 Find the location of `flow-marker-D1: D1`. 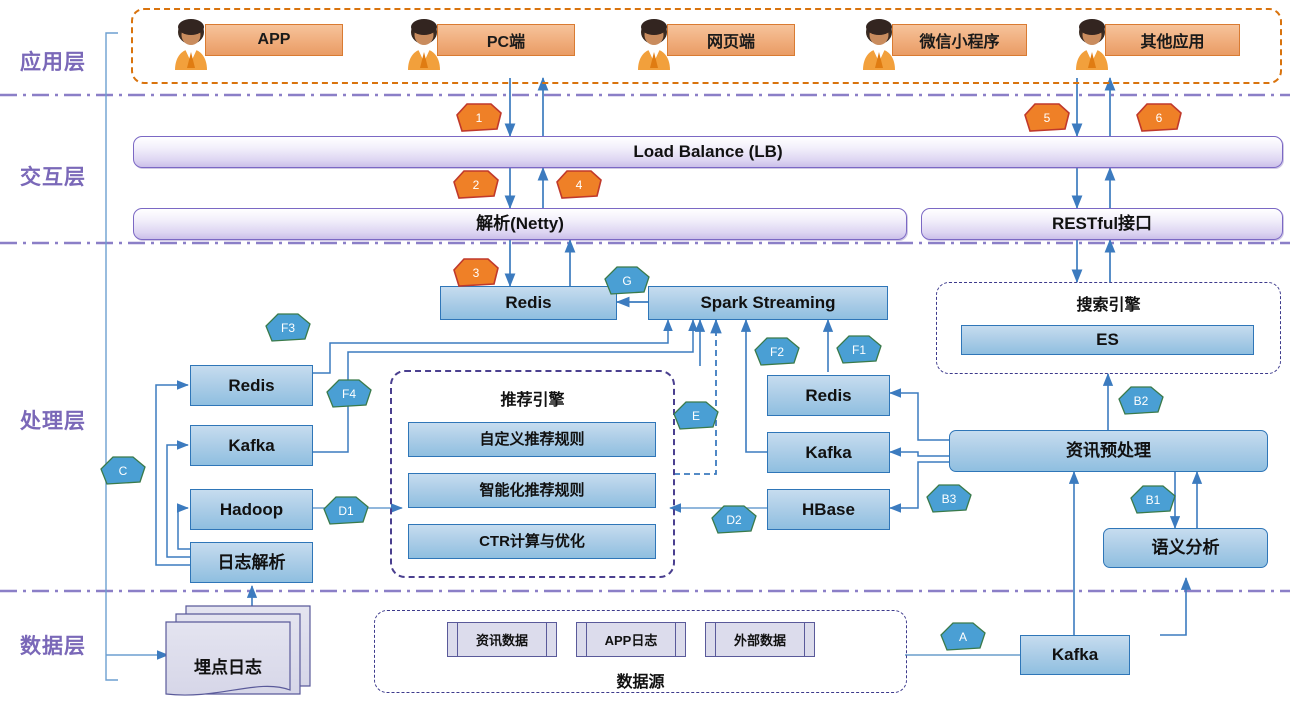

flow-marker-D1: D1 is located at coordinates (346, 511).